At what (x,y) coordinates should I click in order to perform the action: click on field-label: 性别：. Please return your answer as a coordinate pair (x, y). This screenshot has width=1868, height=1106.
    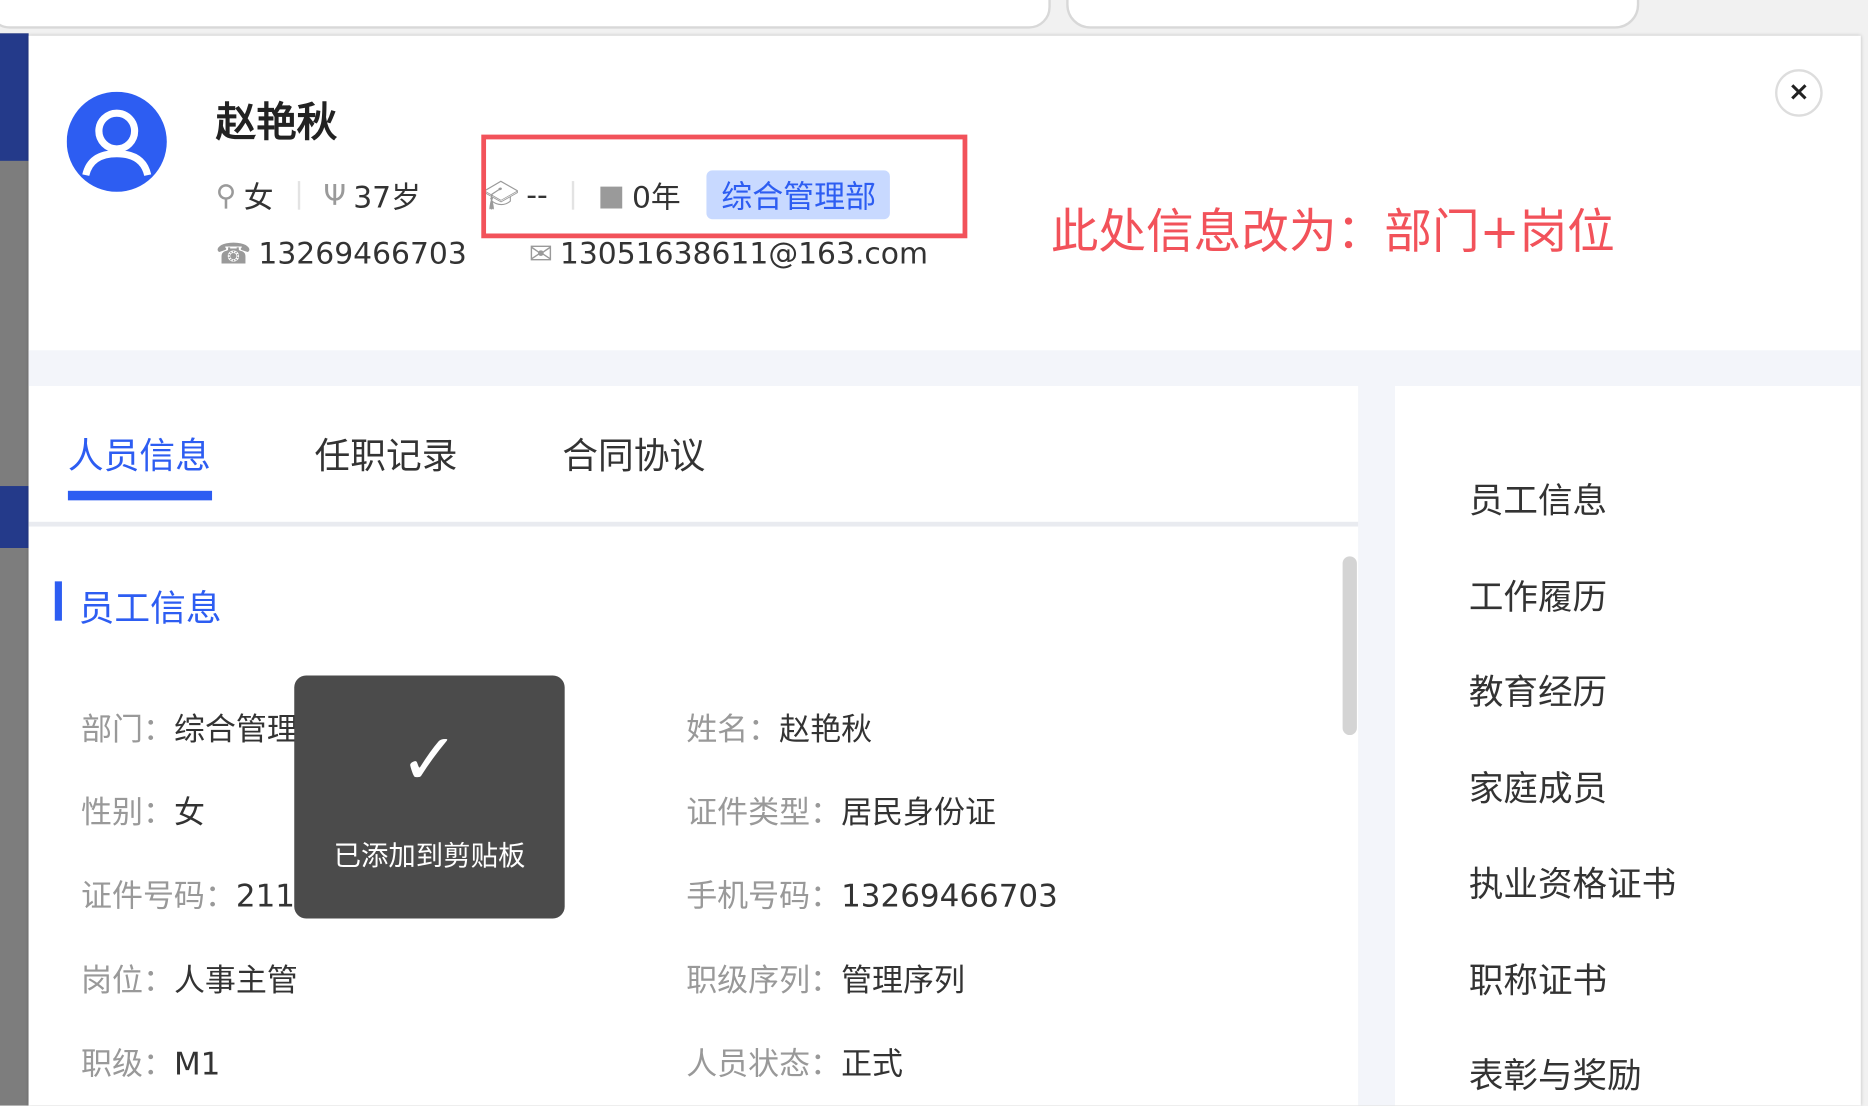
    Looking at the image, I should click on (127, 813).